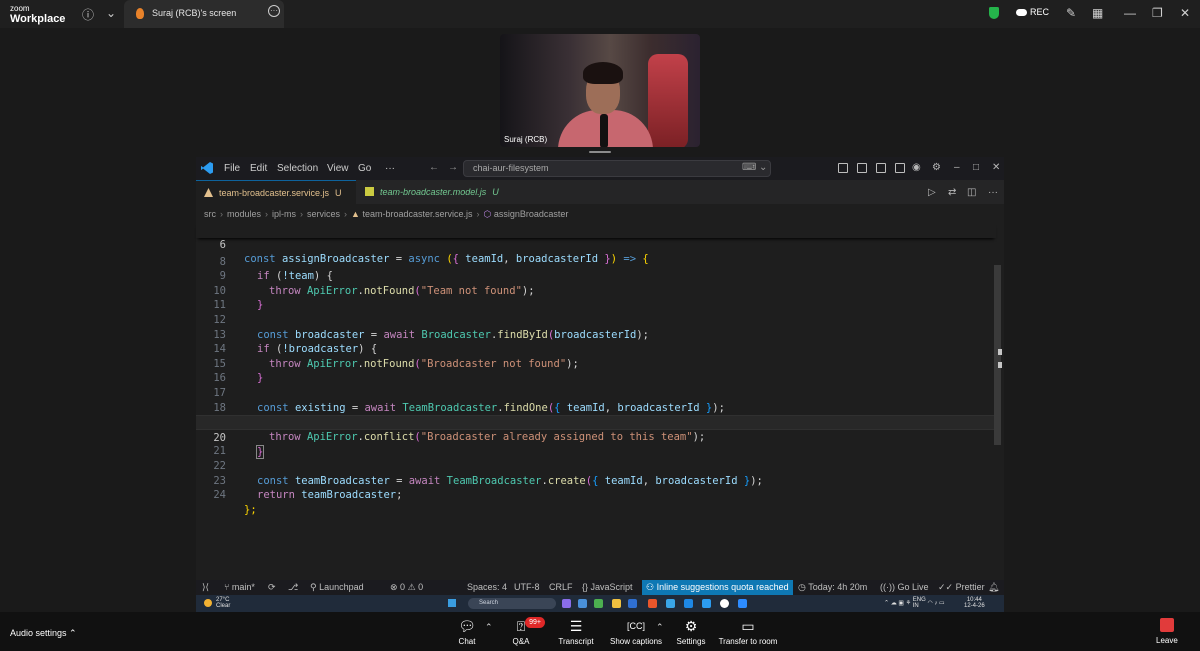 The image size is (1200, 651). I want to click on language-status: {} JavaScript, so click(607, 587).